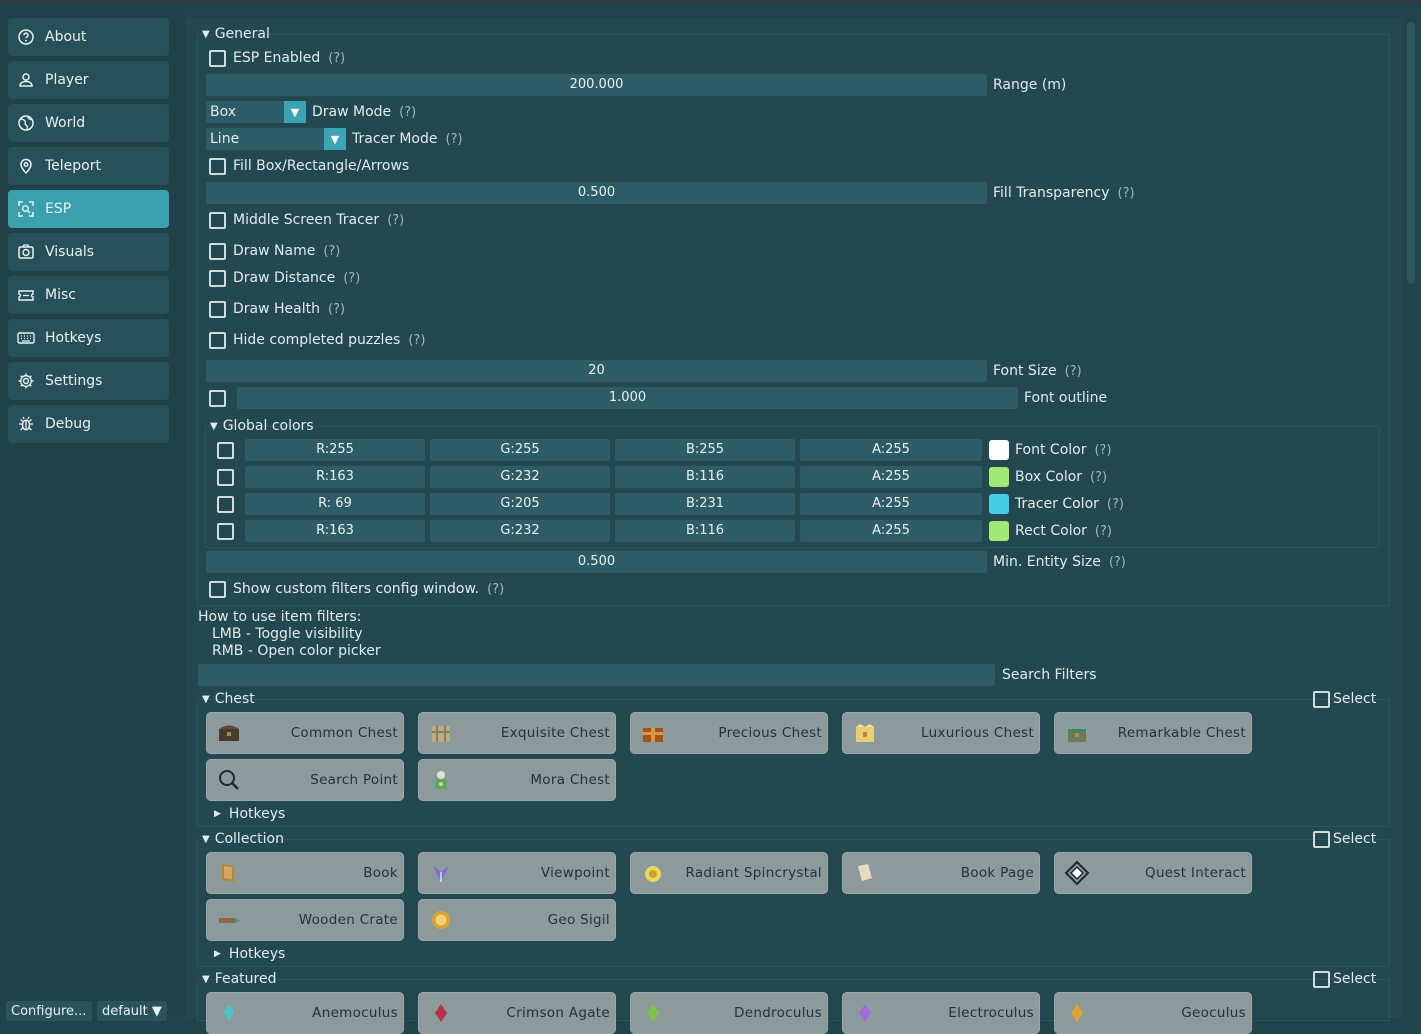 The height and width of the screenshot is (1034, 1421). Describe the element at coordinates (941, 873) in the screenshot. I see `filter-book-page: Book Page` at that location.